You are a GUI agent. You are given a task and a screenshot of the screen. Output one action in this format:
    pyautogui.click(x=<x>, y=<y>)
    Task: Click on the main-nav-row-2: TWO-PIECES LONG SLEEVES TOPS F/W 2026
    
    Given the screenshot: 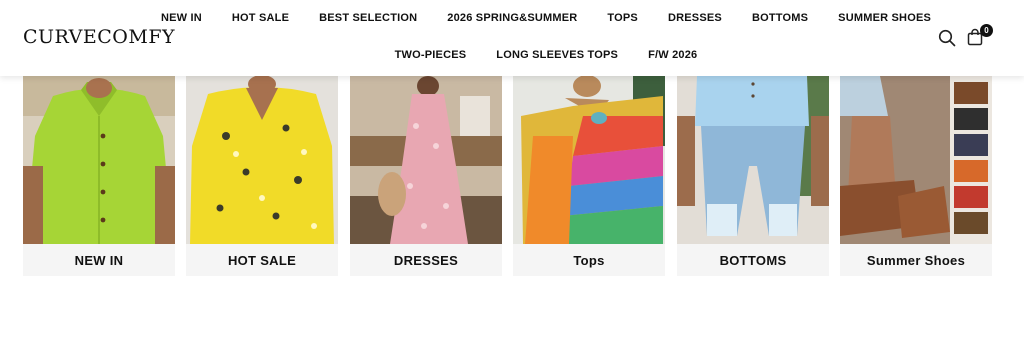 What is the action you would take?
    pyautogui.click(x=546, y=55)
    